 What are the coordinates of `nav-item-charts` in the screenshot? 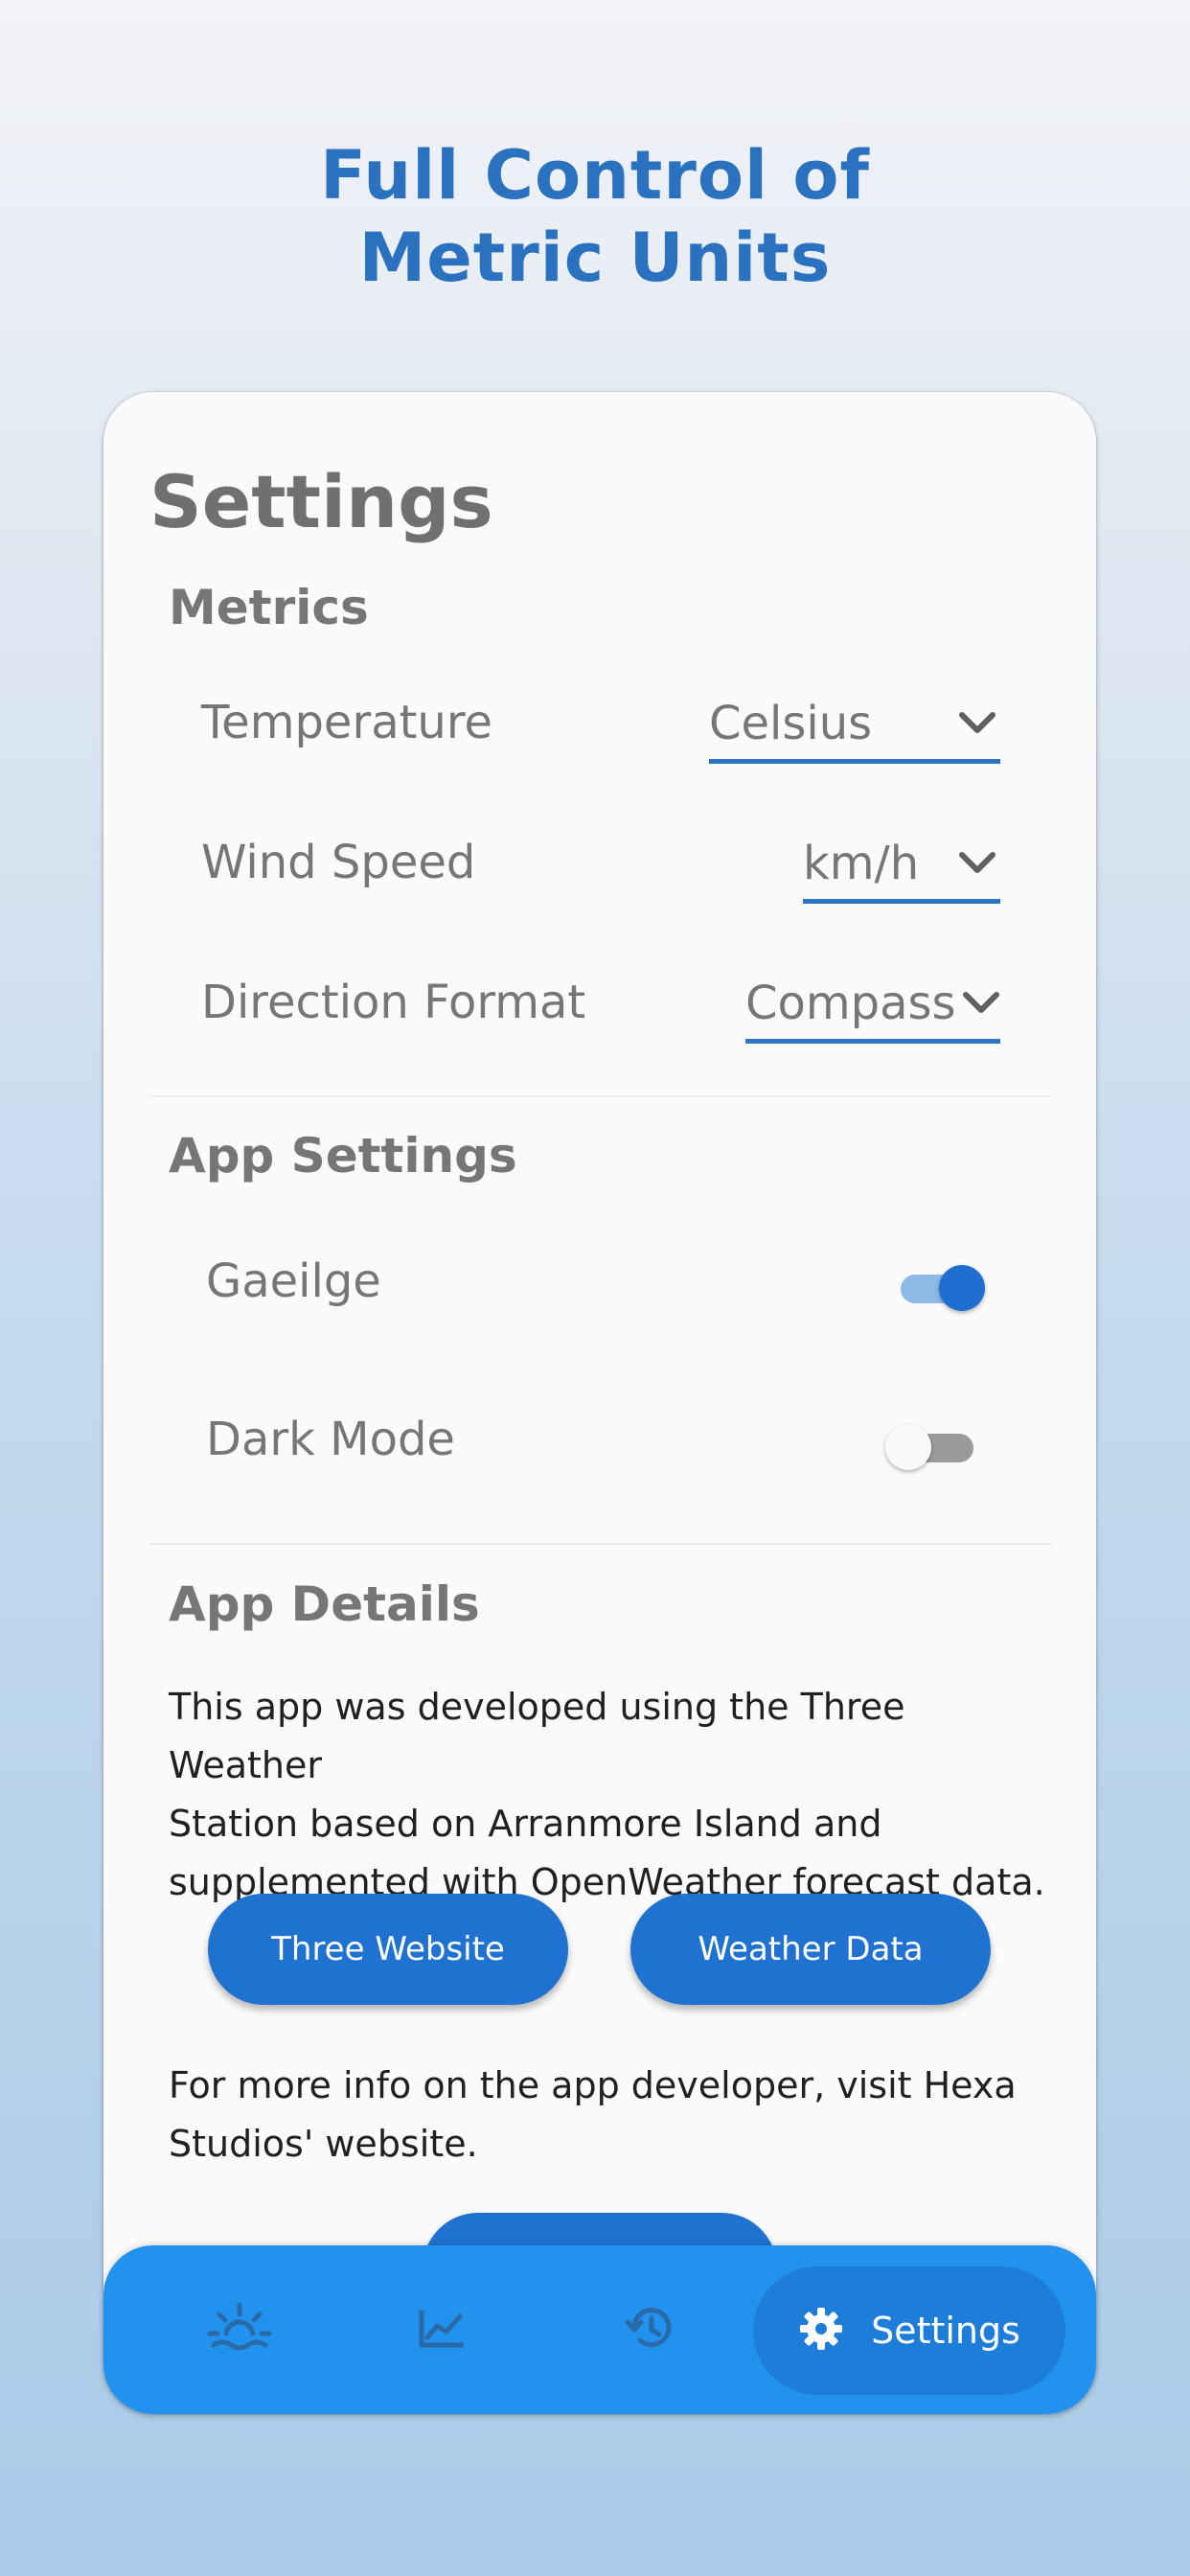 It's located at (443, 2329).